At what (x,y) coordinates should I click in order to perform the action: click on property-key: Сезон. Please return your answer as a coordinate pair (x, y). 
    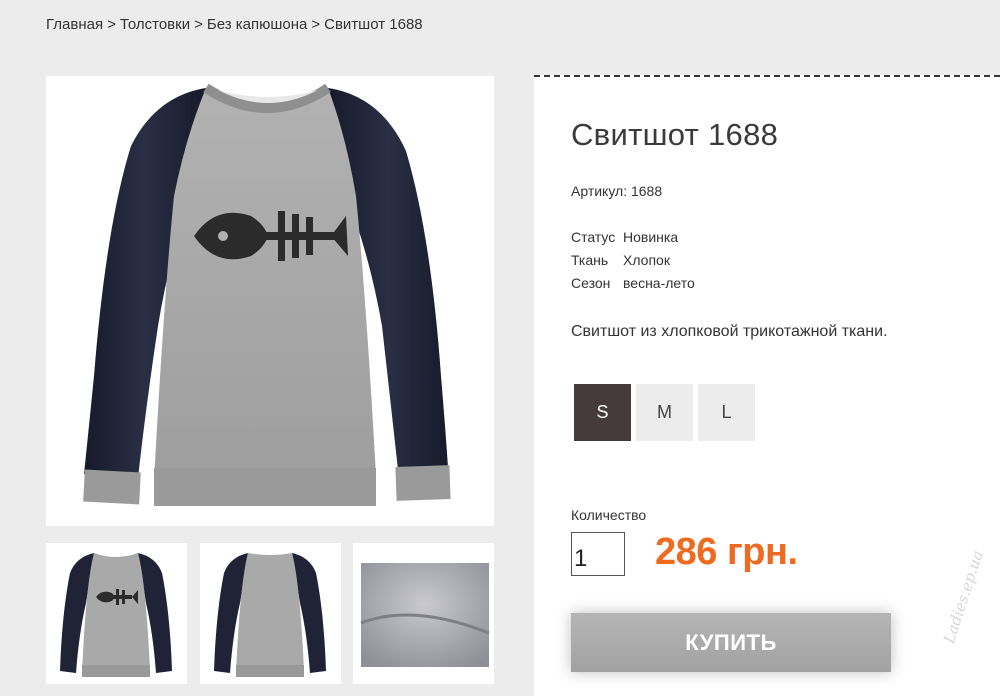
    Looking at the image, I should click on (591, 283).